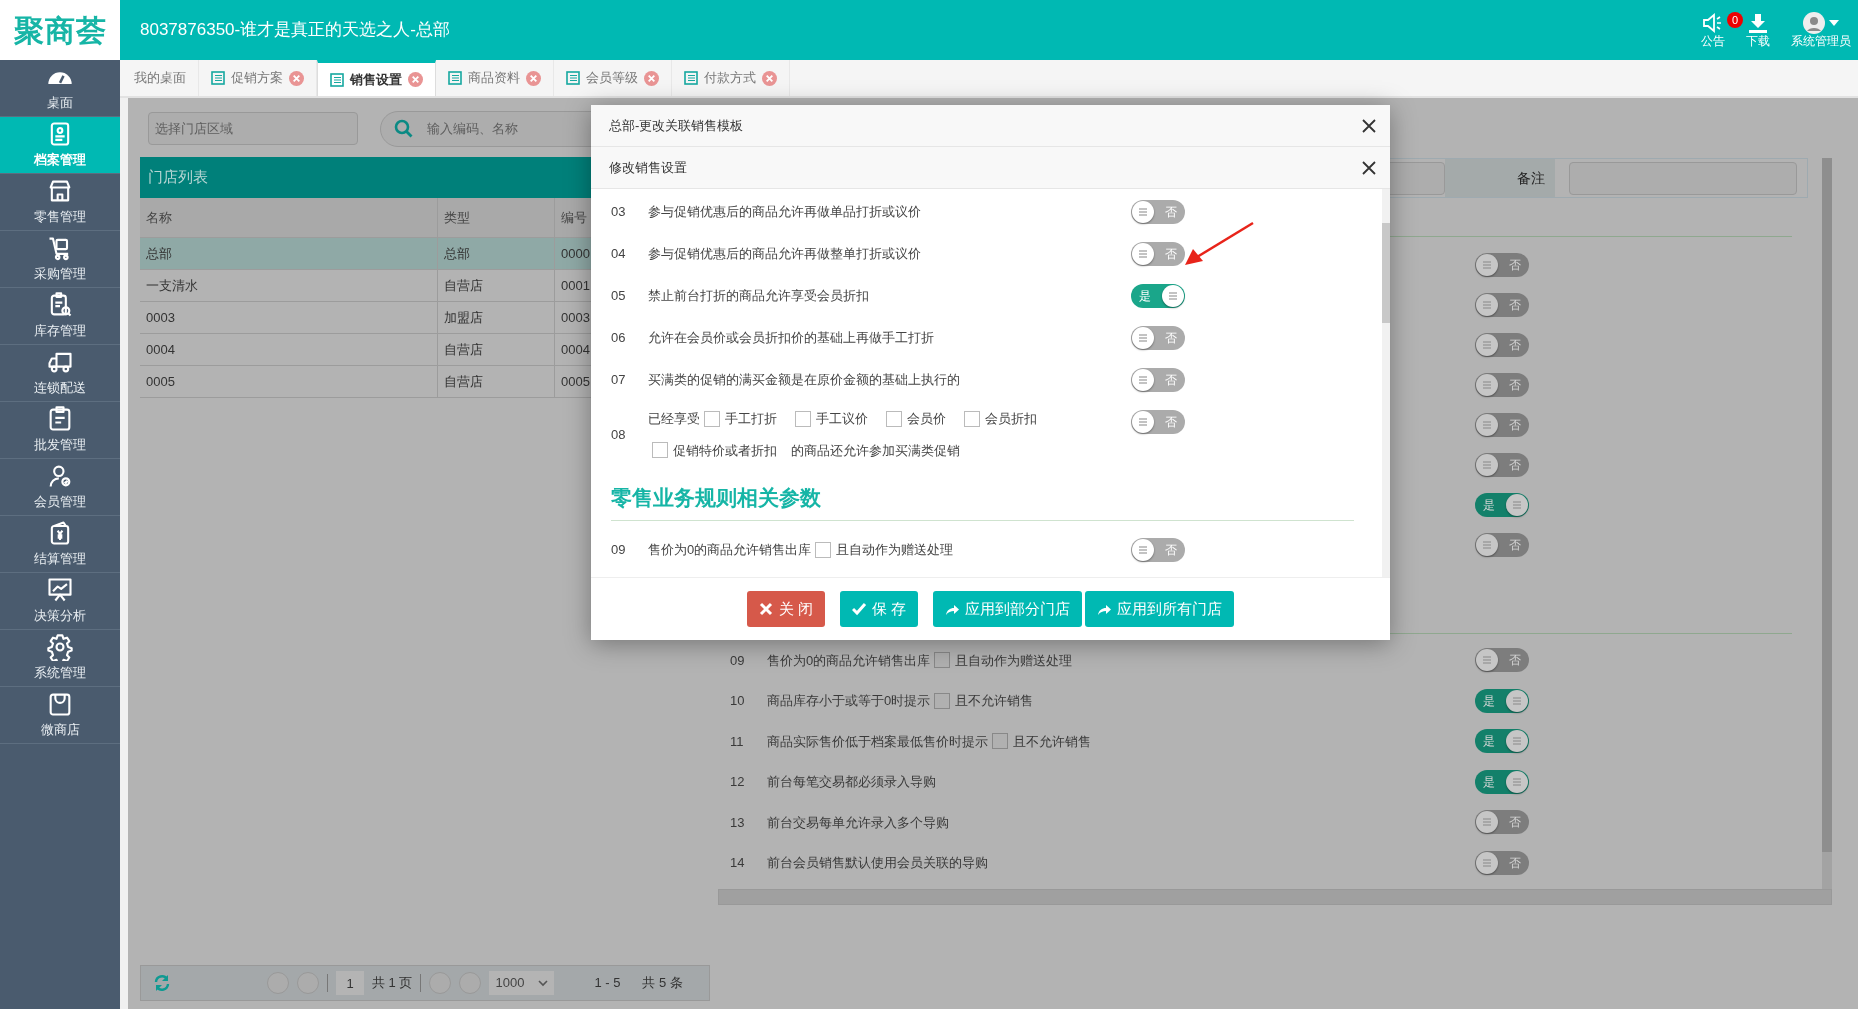 The image size is (1858, 1009). I want to click on setting-number: 13, so click(738, 822).